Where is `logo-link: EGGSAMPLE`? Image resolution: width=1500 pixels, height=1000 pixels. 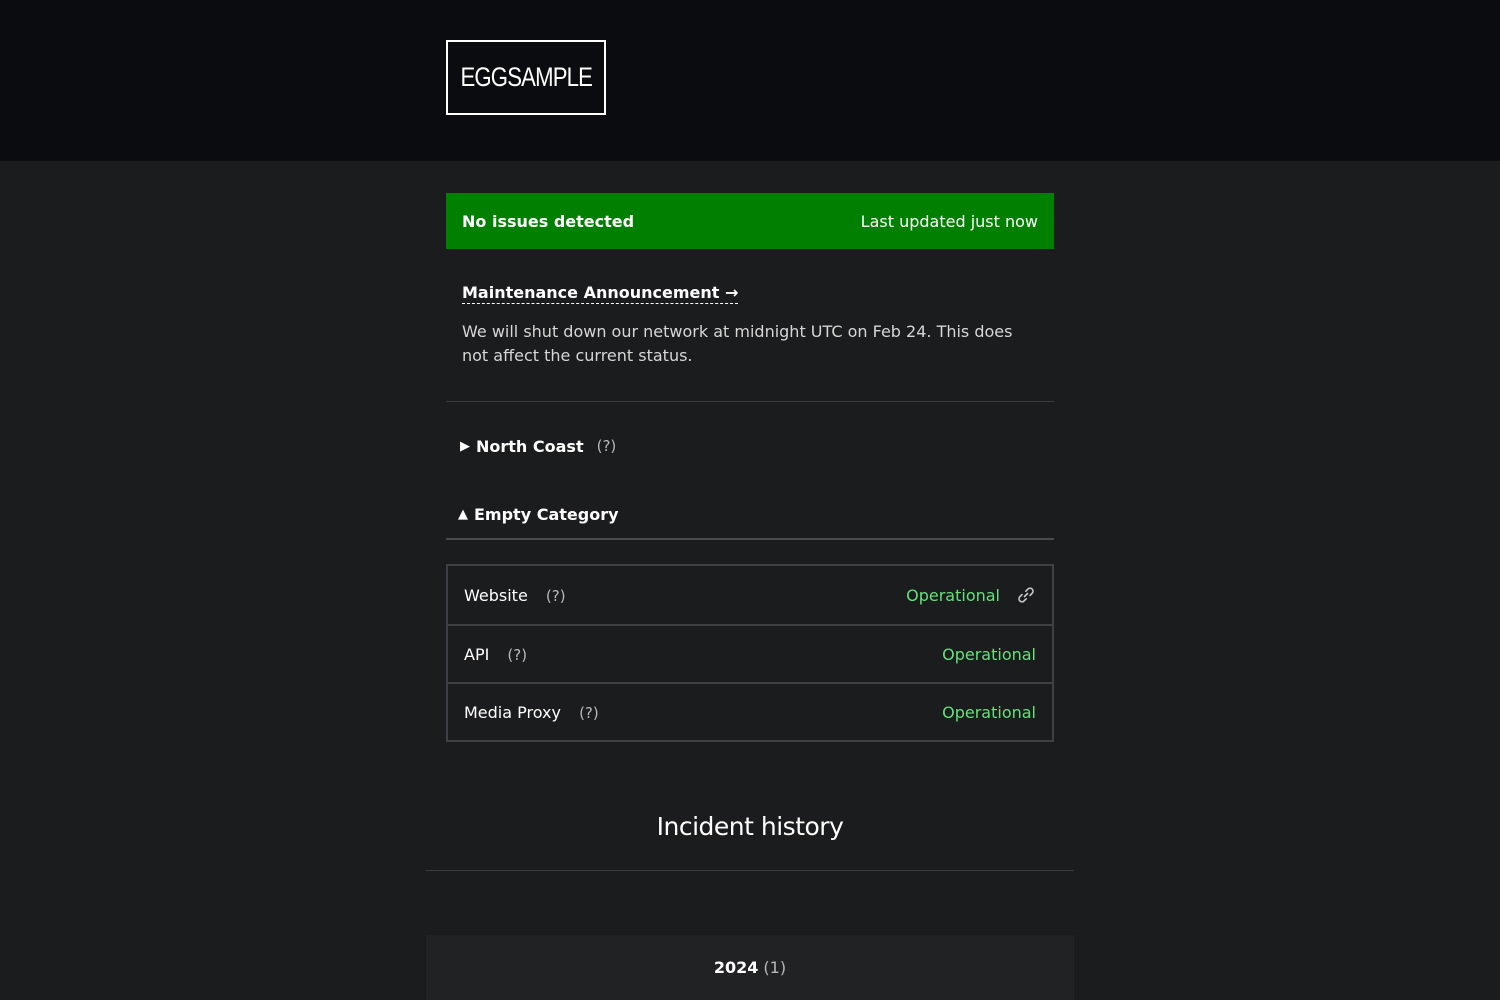
logo-link: EGGSAMPLE is located at coordinates (526, 77).